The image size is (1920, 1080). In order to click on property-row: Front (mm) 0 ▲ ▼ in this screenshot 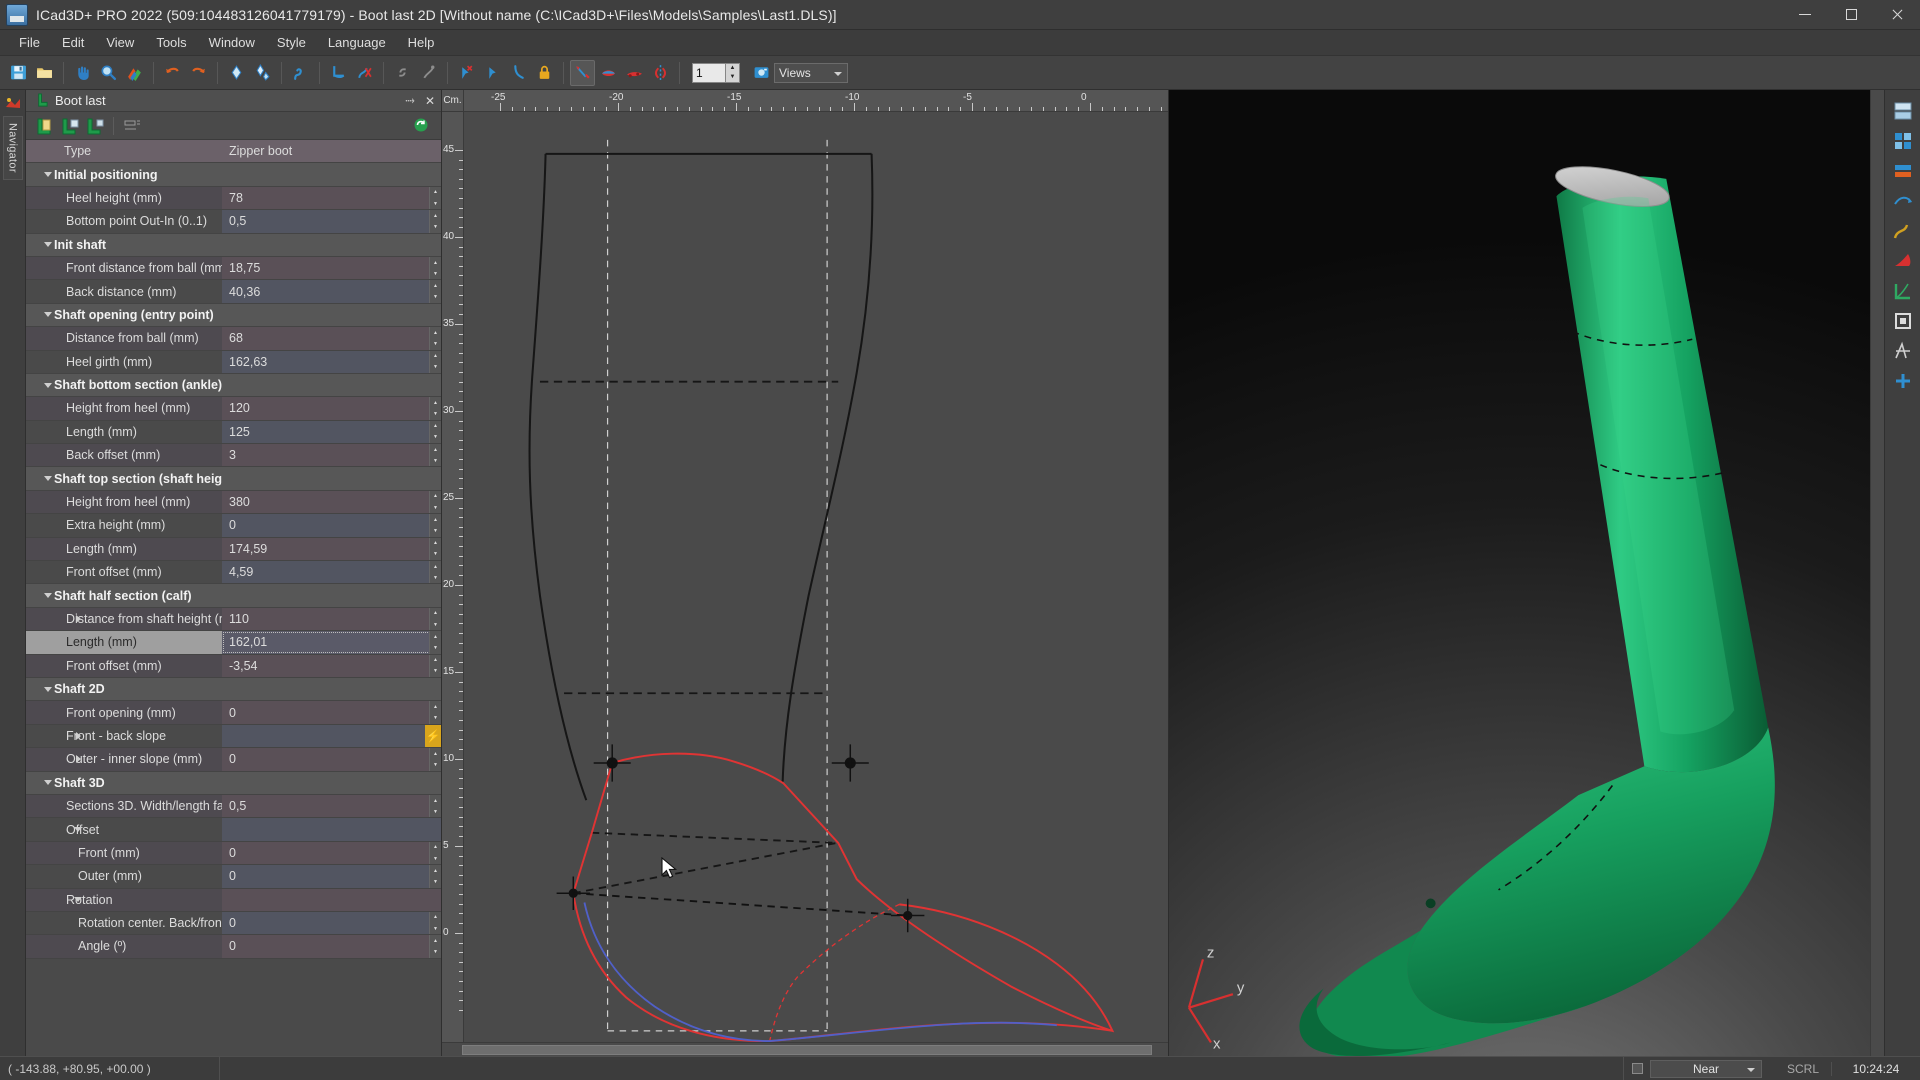, I will do `click(233, 853)`.